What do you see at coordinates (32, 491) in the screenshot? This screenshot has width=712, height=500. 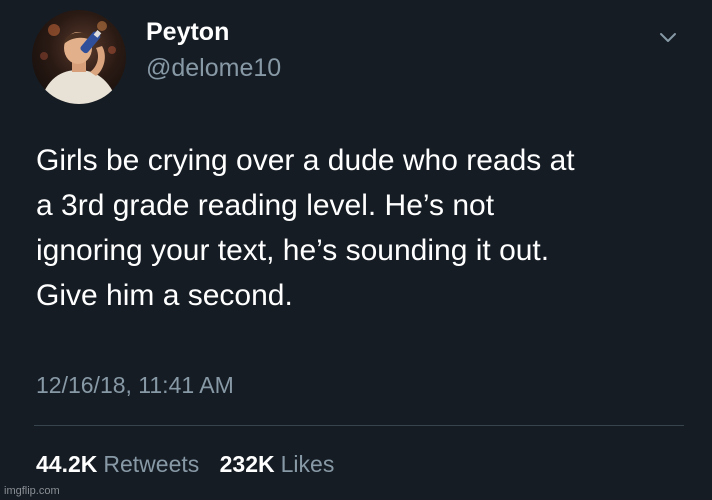 I see `watermark: imgflip.com` at bounding box center [32, 491].